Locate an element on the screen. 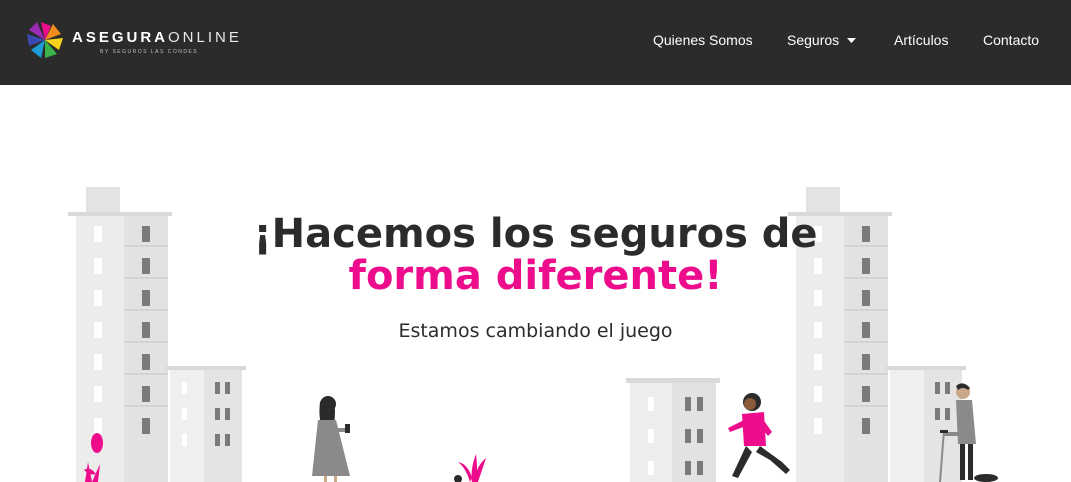  nav-contacto: Contacto is located at coordinates (1011, 40).